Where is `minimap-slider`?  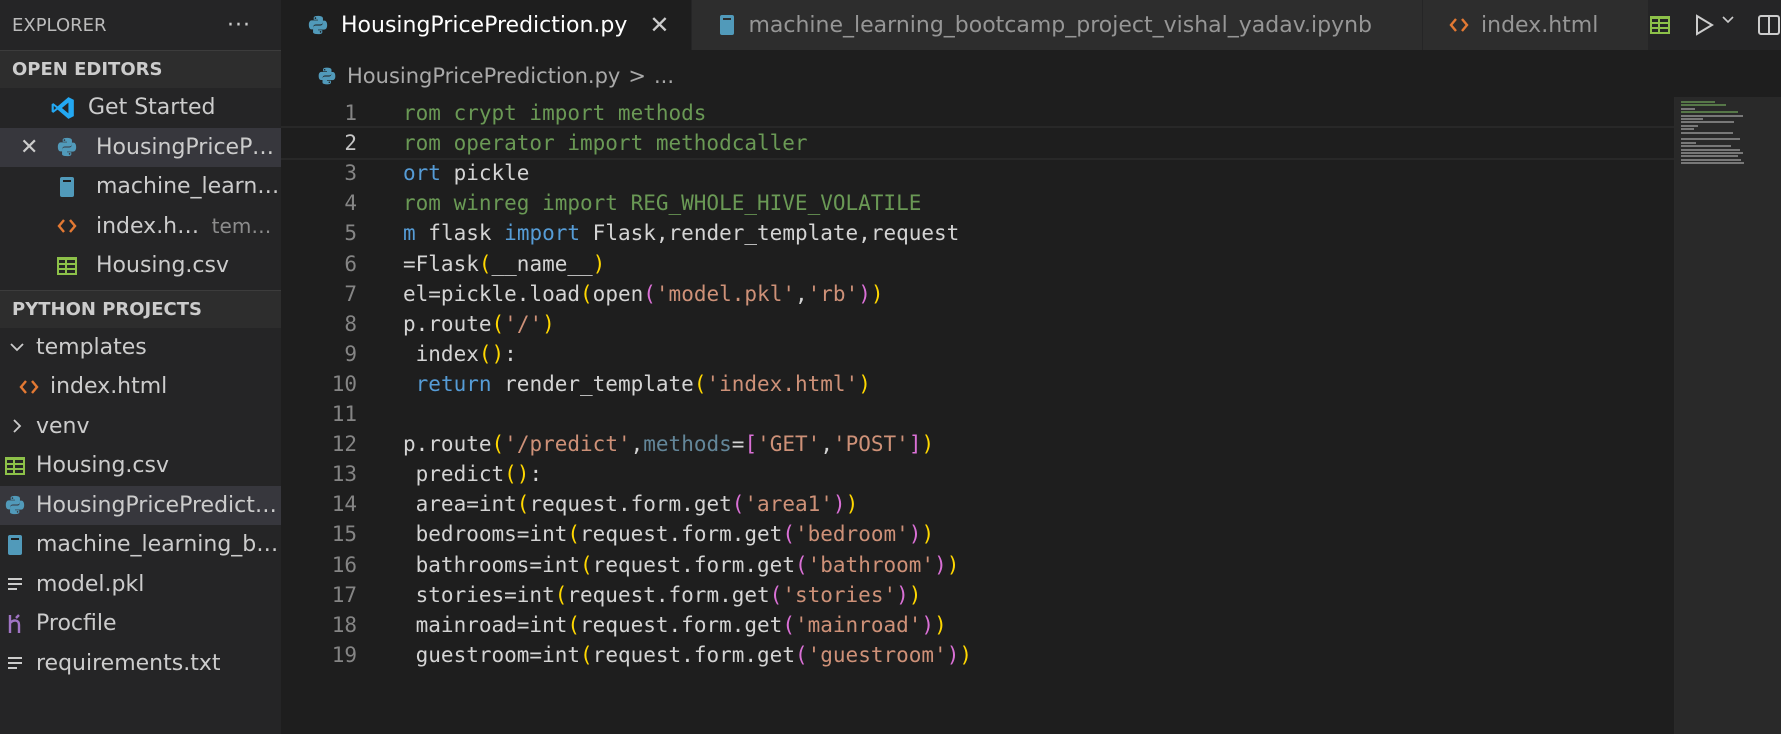 minimap-slider is located at coordinates (1728, 415).